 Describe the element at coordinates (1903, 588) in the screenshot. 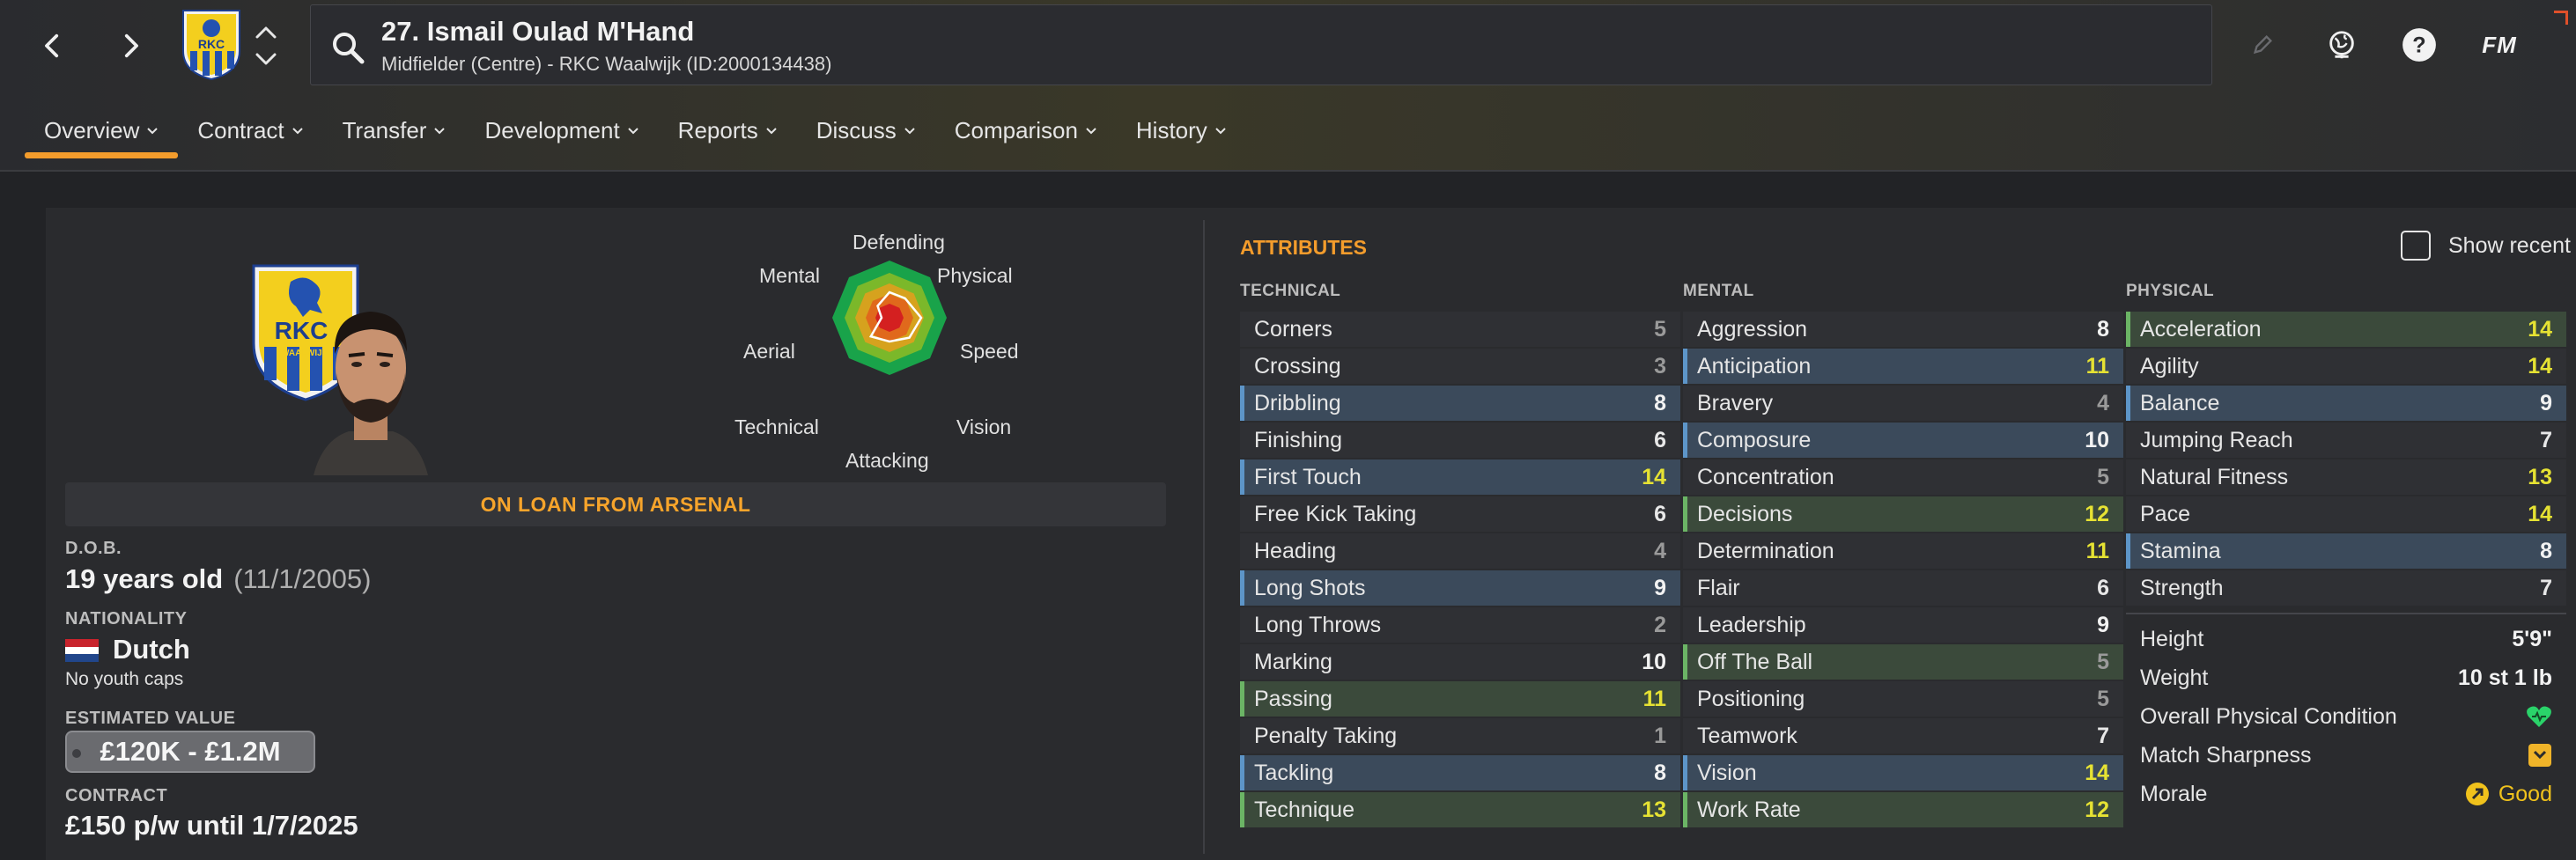

I see `attribute-row-mental: Flair 6` at that location.